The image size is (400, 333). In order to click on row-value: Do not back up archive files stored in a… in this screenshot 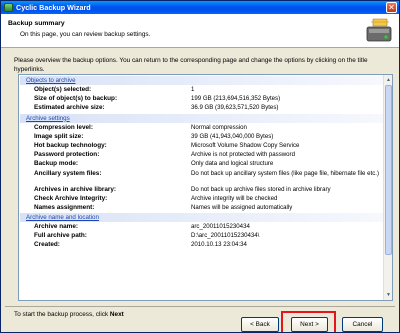, I will do `click(261, 189)`.